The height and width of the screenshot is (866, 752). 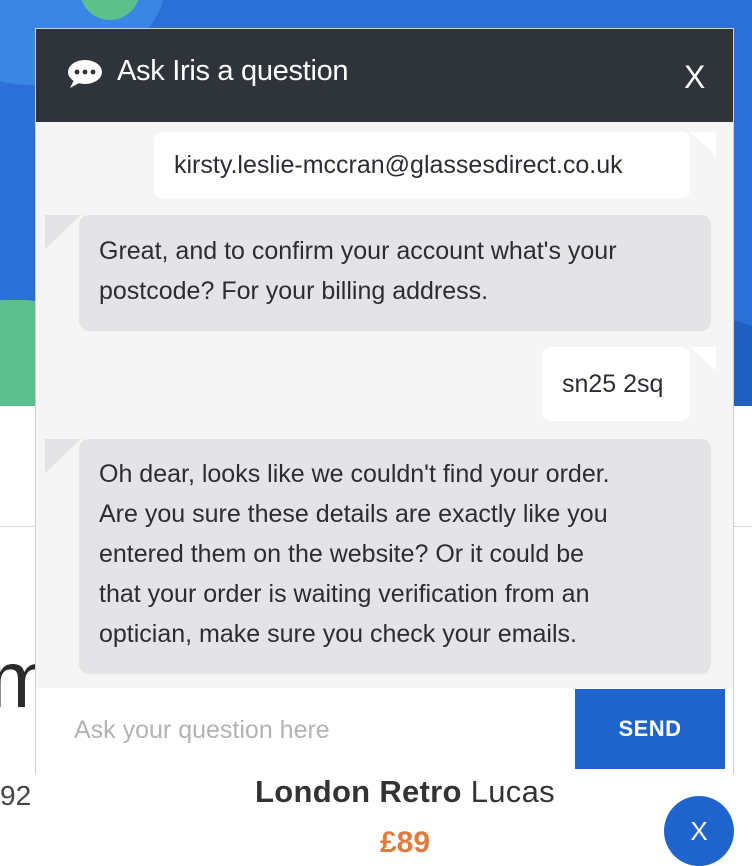 I want to click on chat-header: Ask Iris a question X, so click(x=384, y=75).